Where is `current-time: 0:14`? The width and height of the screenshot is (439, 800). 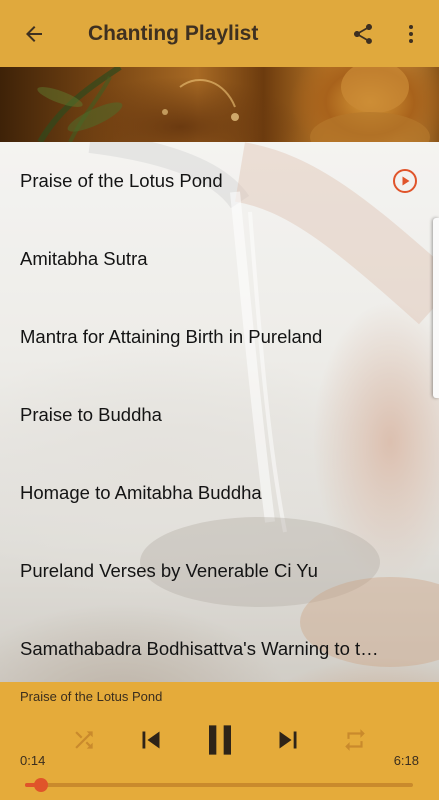
current-time: 0:14 is located at coordinates (33, 760).